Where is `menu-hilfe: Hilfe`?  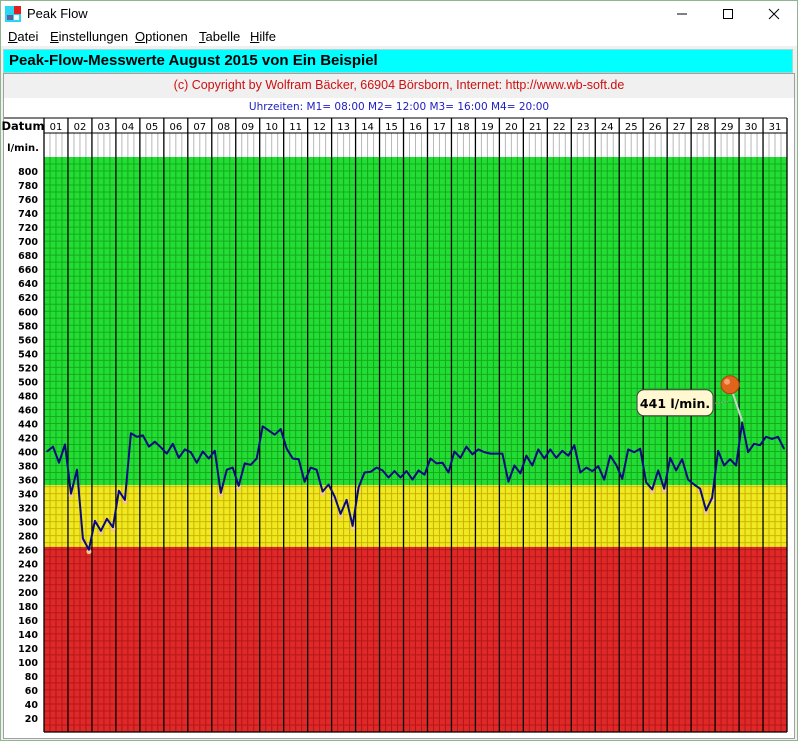
menu-hilfe: Hilfe is located at coordinates (263, 36).